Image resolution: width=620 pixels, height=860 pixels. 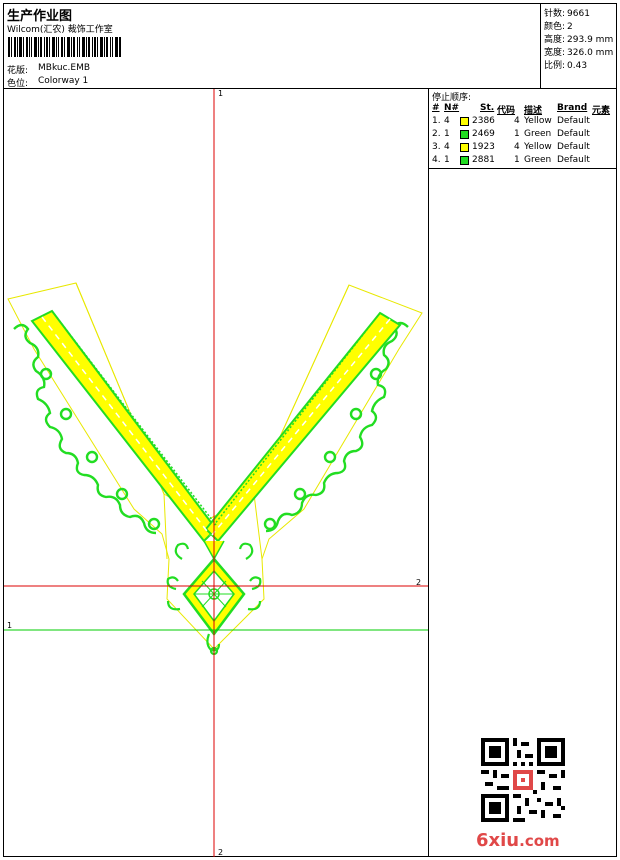 What do you see at coordinates (572, 108) in the screenshot?
I see `stop-header-brand: Brand` at bounding box center [572, 108].